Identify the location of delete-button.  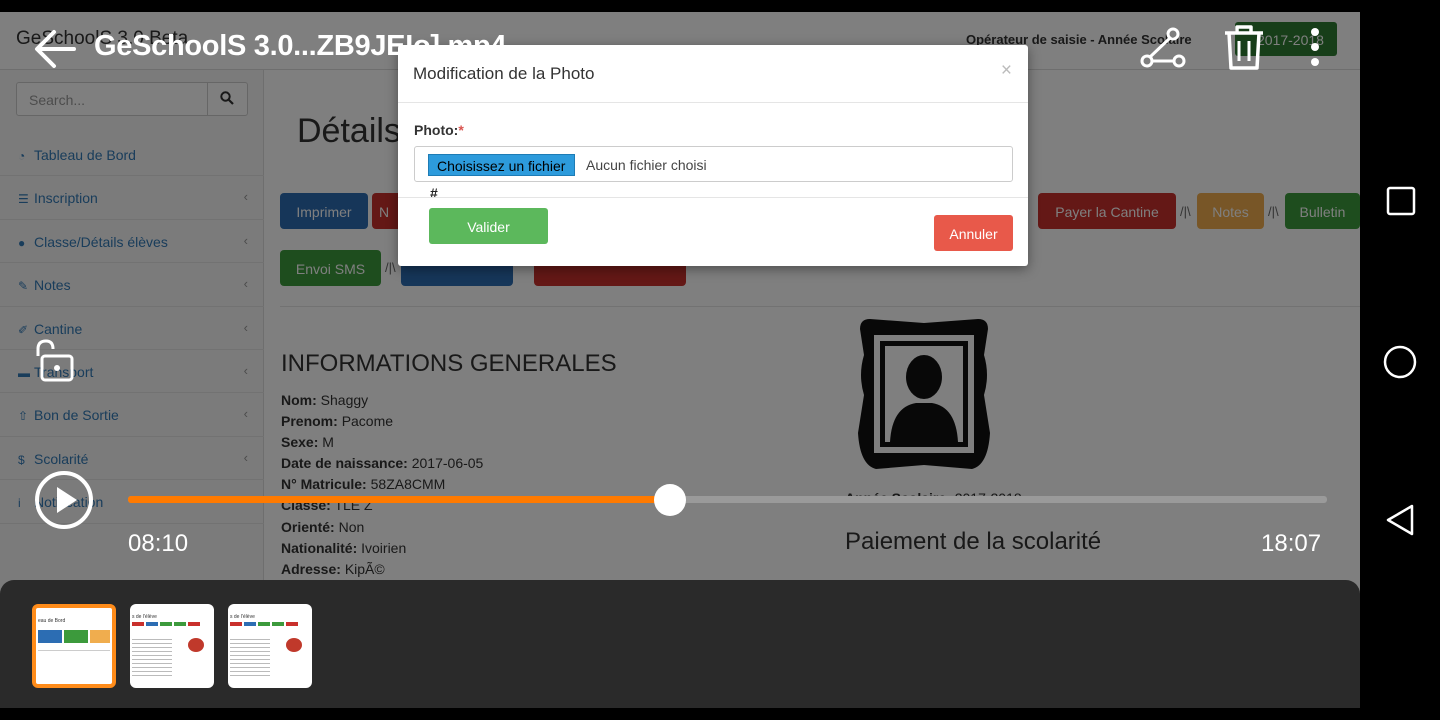
(1244, 50).